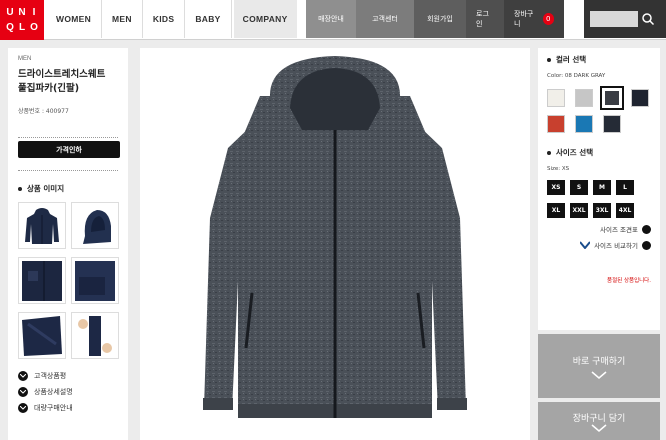 The height and width of the screenshot is (440, 666). What do you see at coordinates (22, 12) in the screenshot?
I see `logo-letter: N` at bounding box center [22, 12].